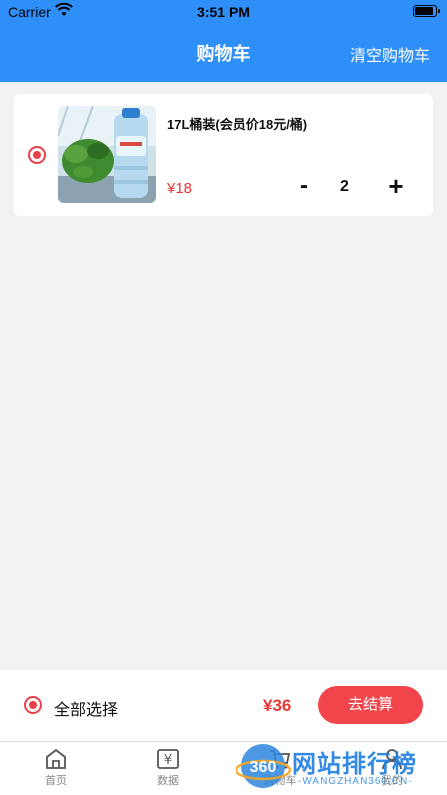  What do you see at coordinates (390, 54) in the screenshot?
I see `clear-cart-button: 清空购物车` at bounding box center [390, 54].